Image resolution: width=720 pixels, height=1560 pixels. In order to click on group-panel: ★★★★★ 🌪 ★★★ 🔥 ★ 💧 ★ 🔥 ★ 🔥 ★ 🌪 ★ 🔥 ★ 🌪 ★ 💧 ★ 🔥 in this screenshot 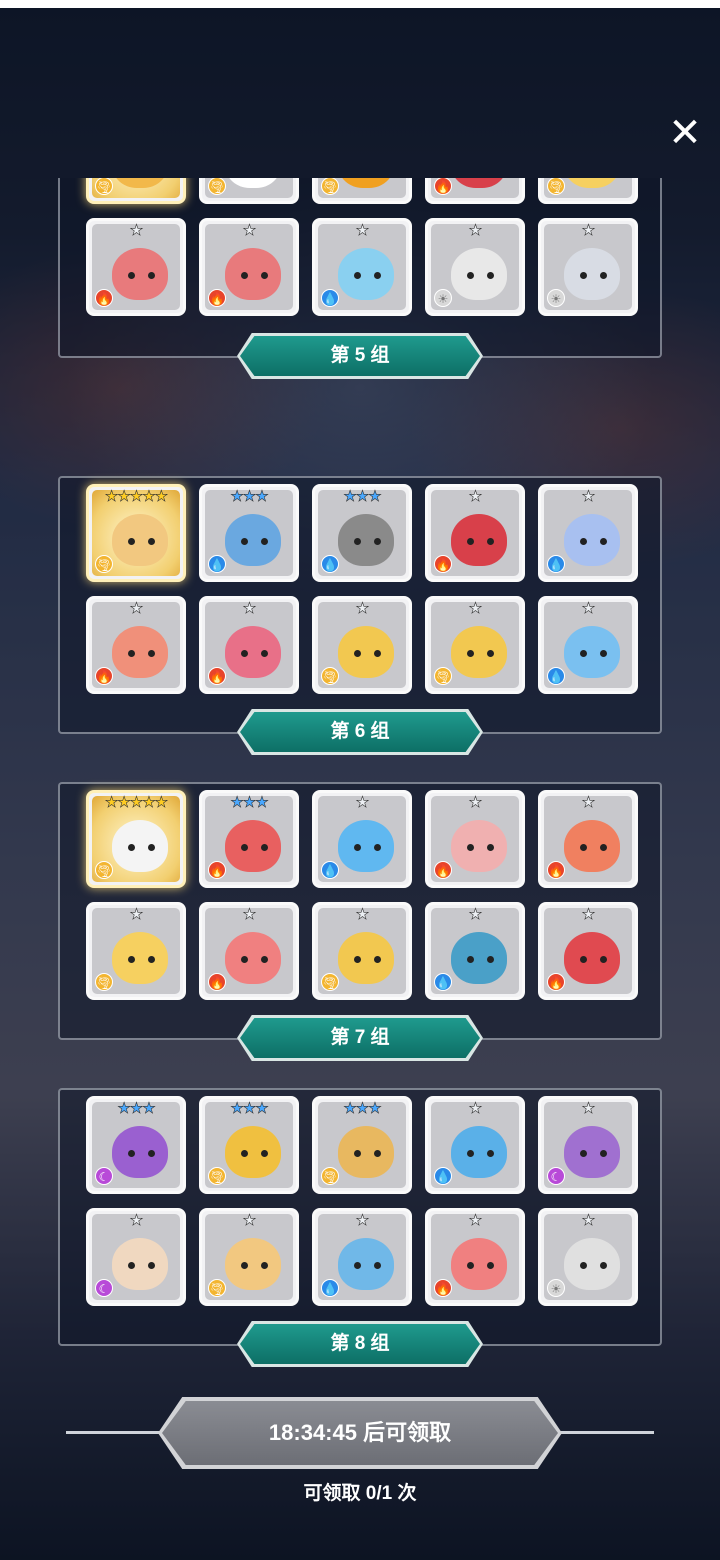, I will do `click(360, 911)`.